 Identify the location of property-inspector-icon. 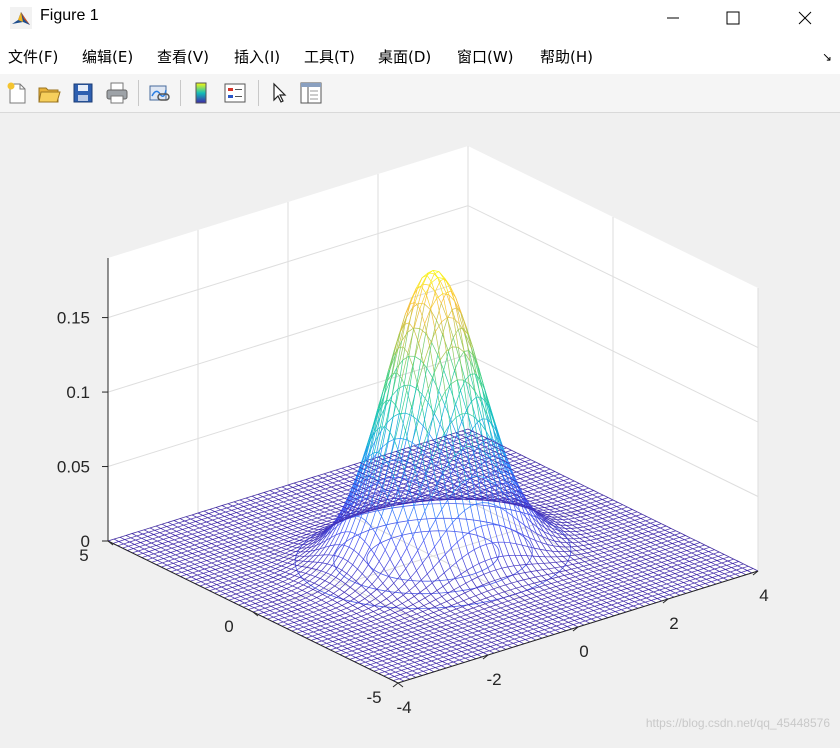
(311, 93).